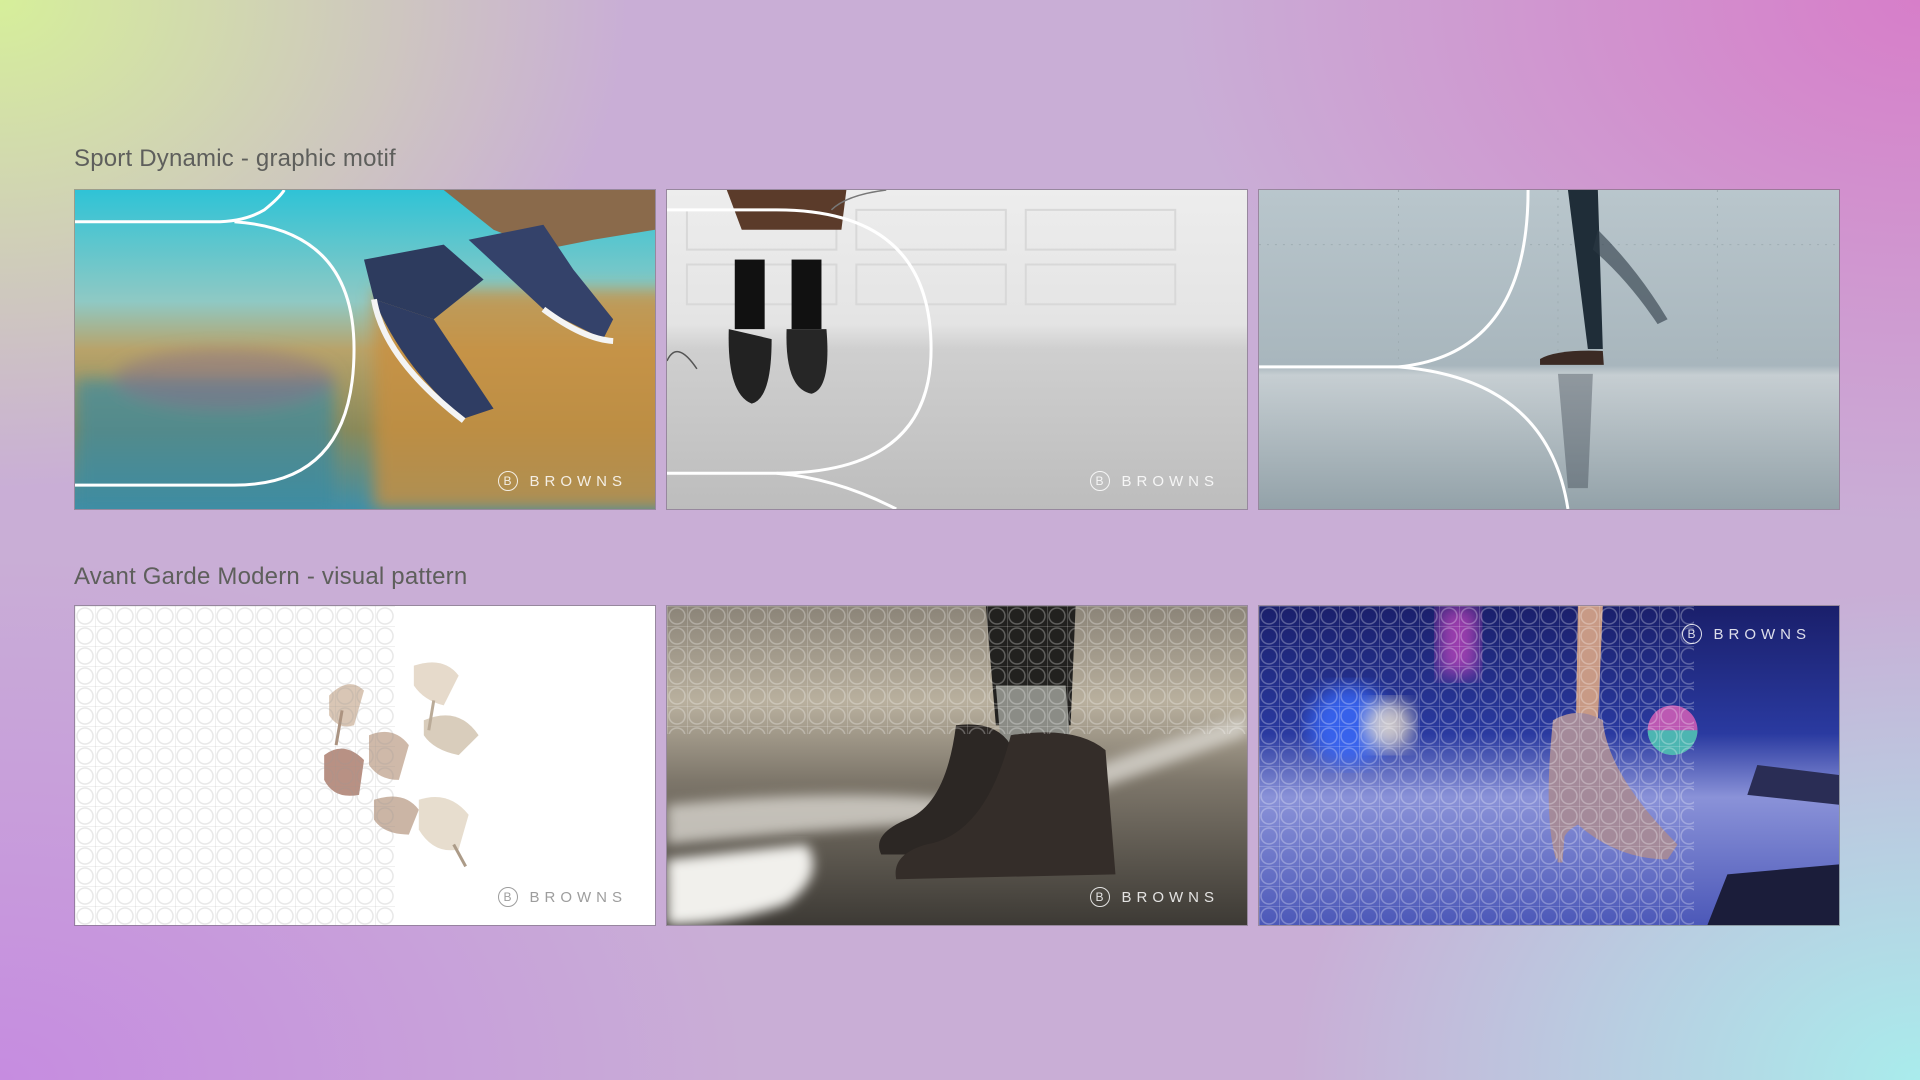  I want to click on jump-rope-photo, so click(957, 349).